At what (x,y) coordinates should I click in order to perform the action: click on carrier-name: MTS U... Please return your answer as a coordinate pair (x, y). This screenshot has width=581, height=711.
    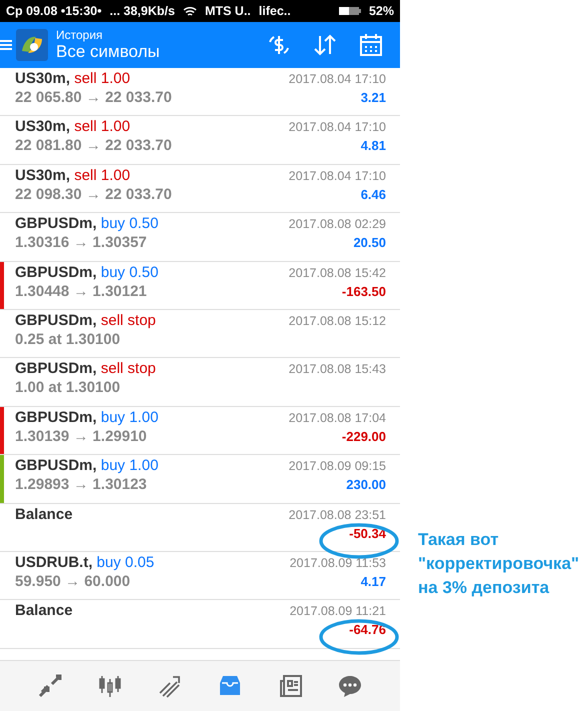
    Looking at the image, I should click on (227, 11).